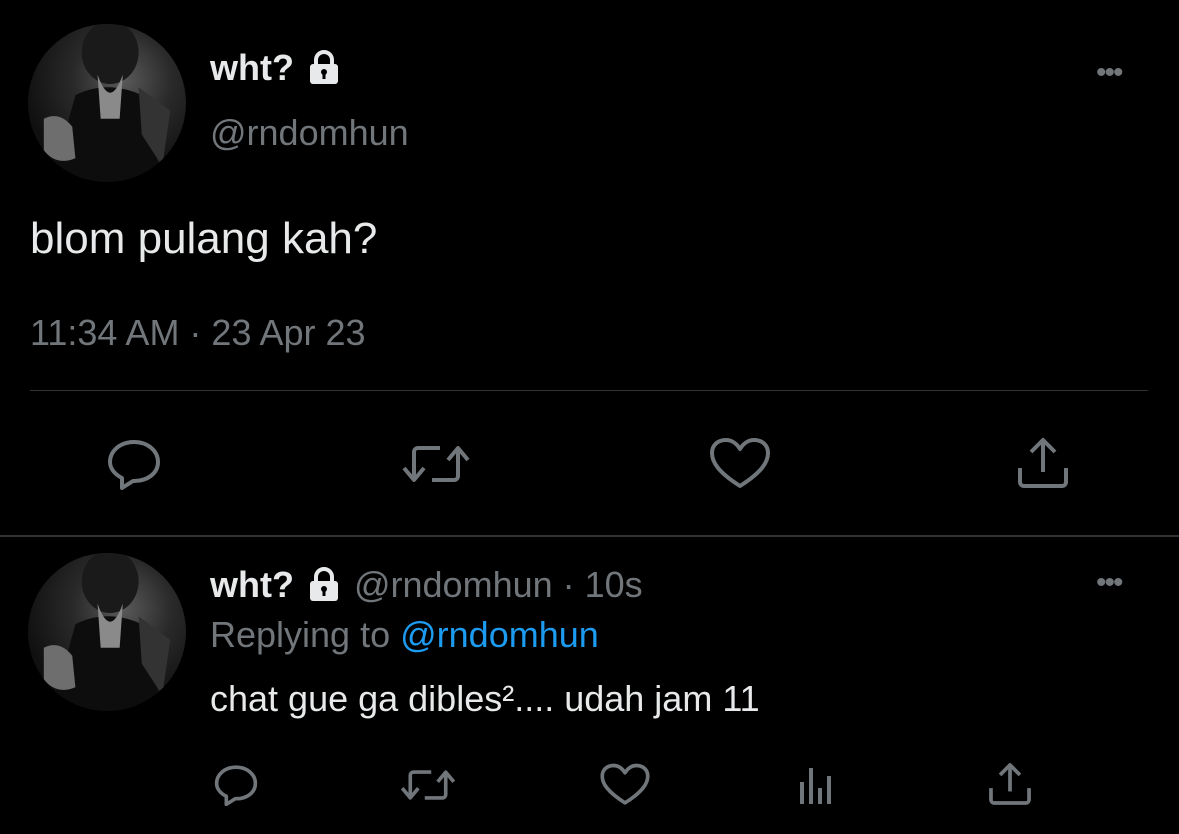 Image resolution: width=1179 pixels, height=834 pixels. Describe the element at coordinates (198, 333) in the screenshot. I see `tweet-timestamp: 11:34 AM · 23 Apr 23` at that location.